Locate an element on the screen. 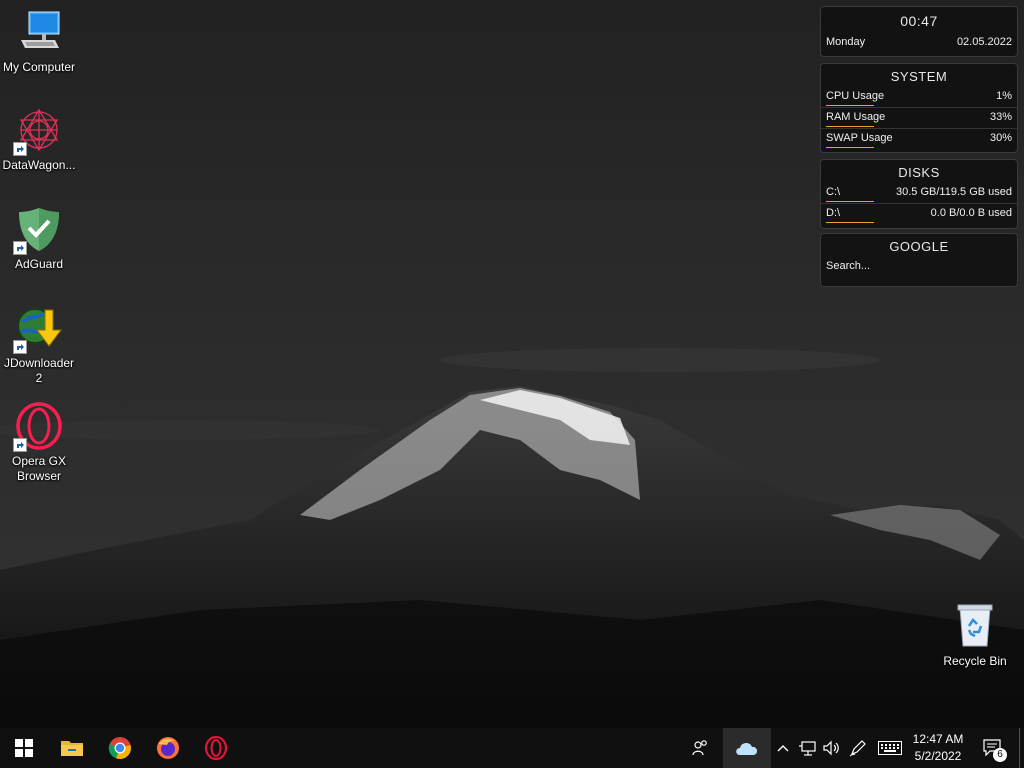 The width and height of the screenshot is (1024, 768). cloud-icon is located at coordinates (747, 748).